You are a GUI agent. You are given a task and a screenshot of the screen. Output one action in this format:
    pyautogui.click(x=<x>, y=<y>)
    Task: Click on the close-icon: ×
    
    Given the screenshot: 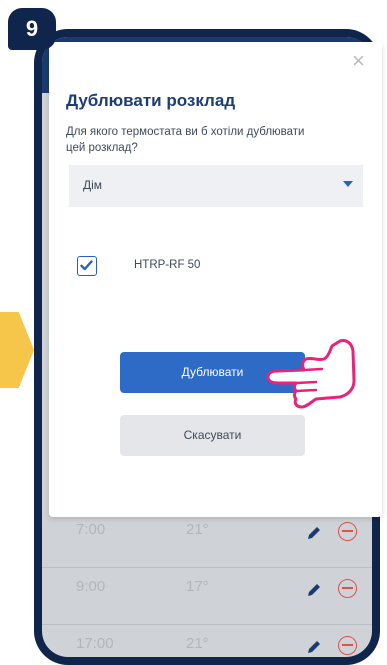 What is the action you would take?
    pyautogui.click(x=358, y=61)
    